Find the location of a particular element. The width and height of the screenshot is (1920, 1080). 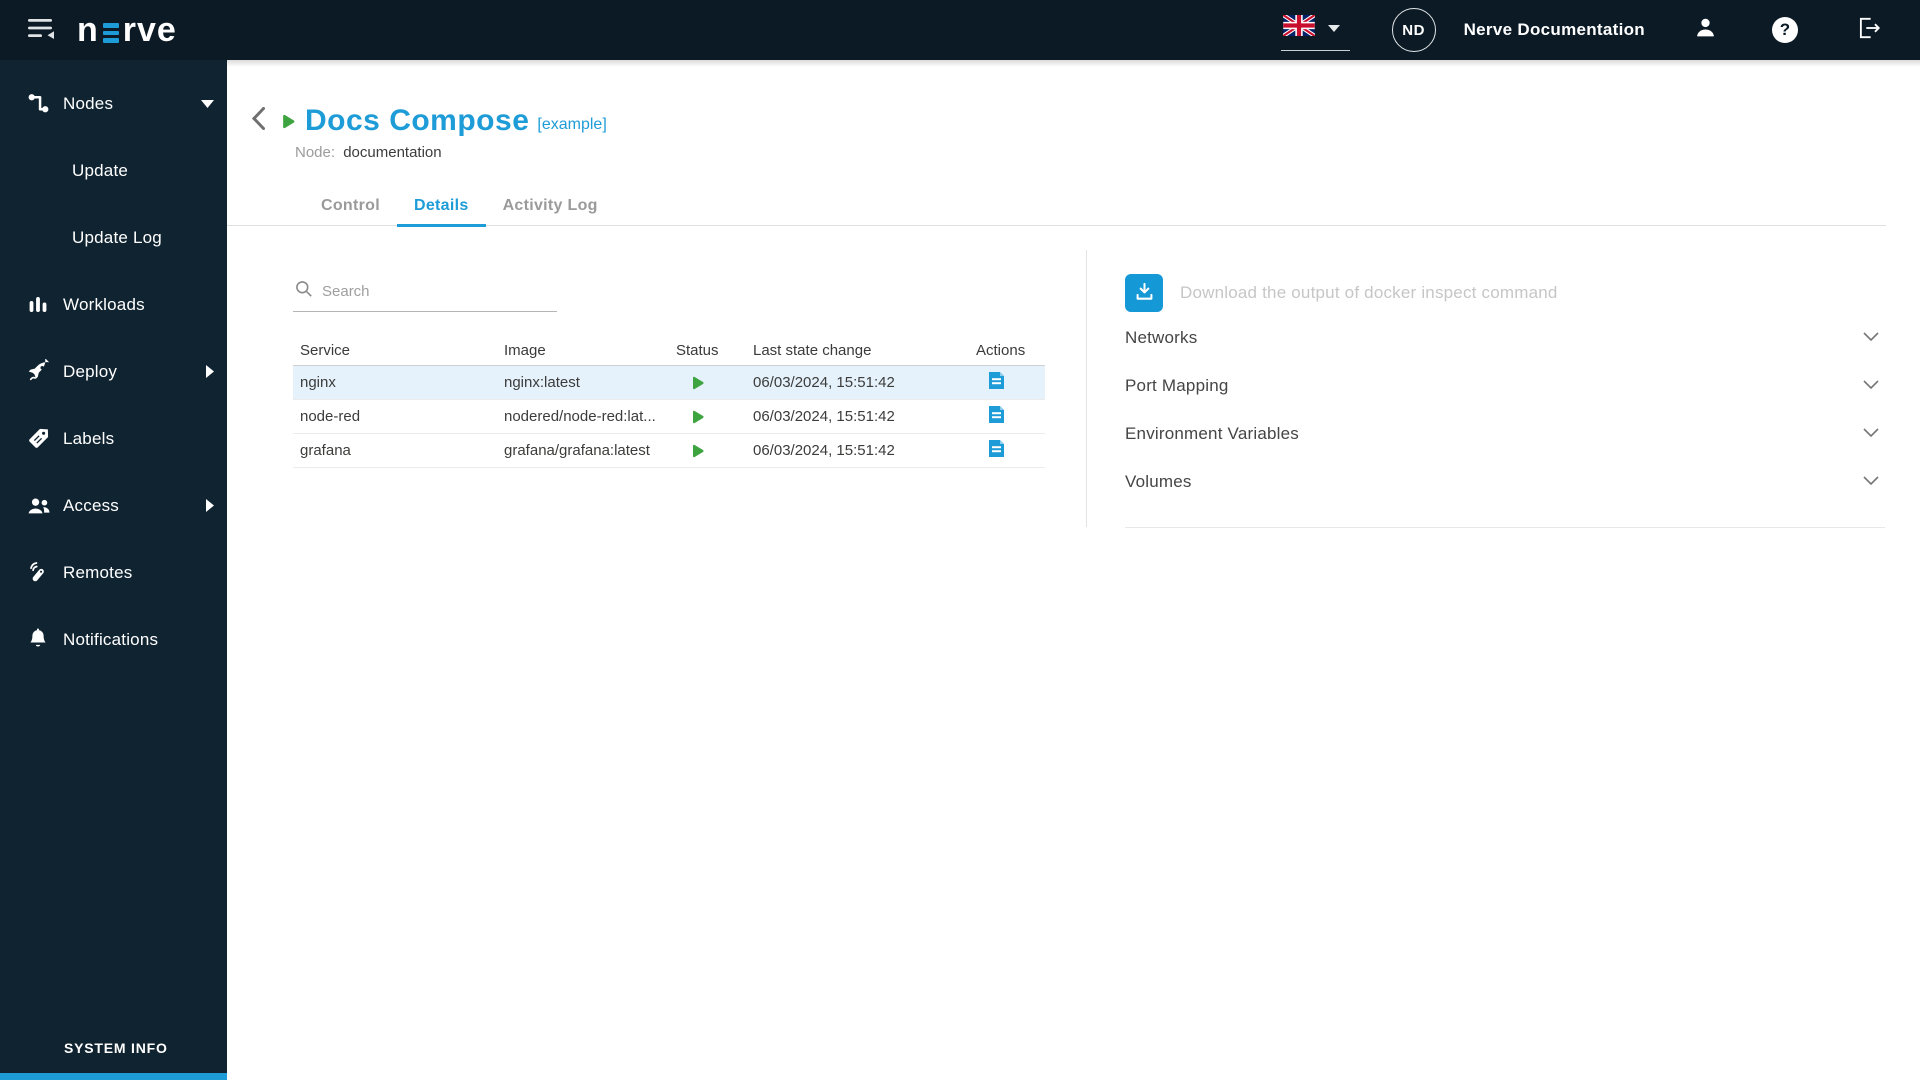

sidebar-item-nodes: Nodes is located at coordinates (113, 103).